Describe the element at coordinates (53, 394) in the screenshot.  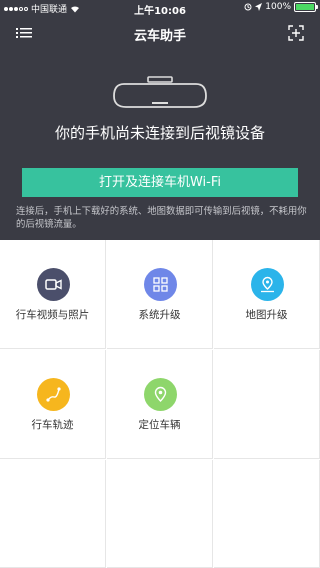
I see `route-icon` at that location.